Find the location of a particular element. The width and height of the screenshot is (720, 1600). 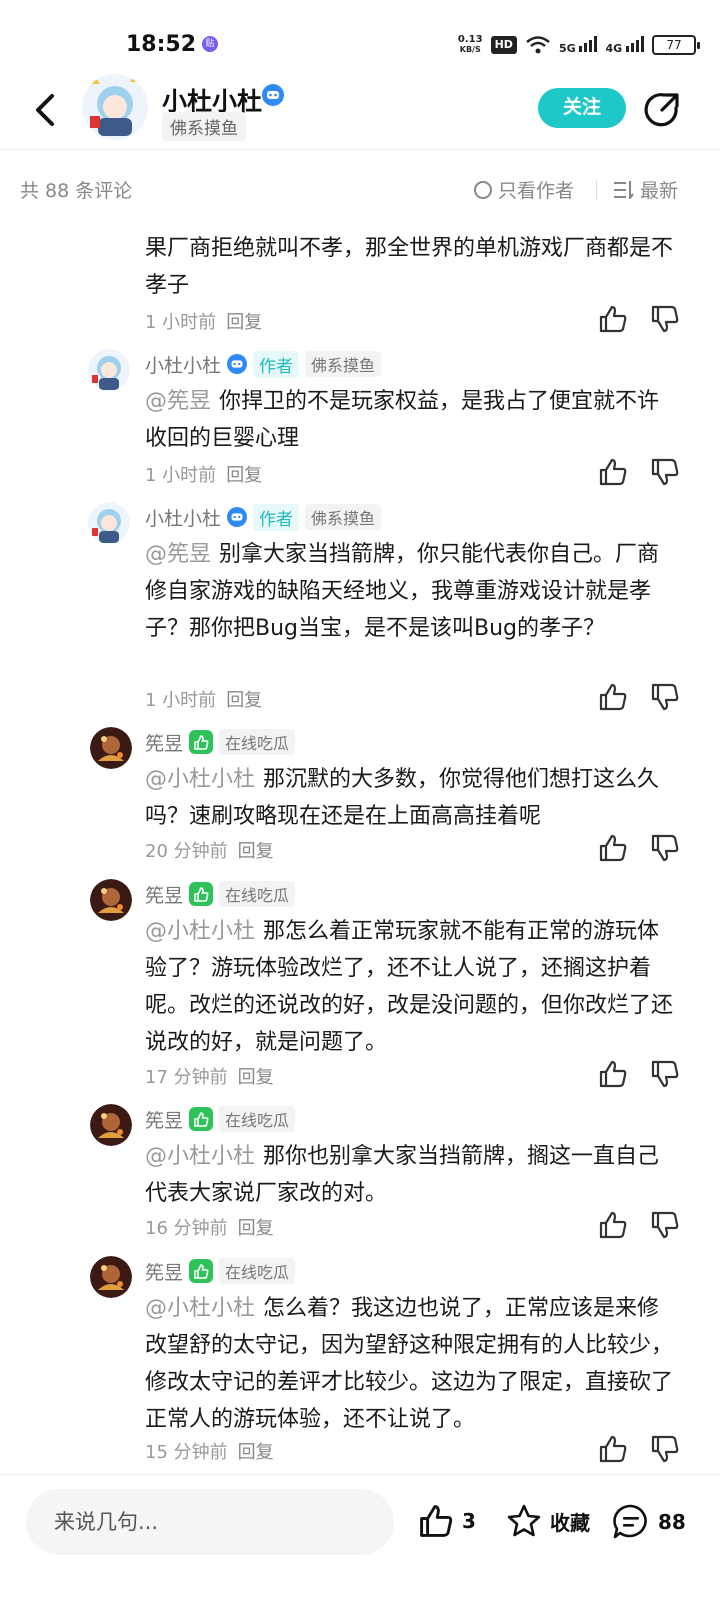

signal-5g-icon: 5G is located at coordinates (578, 45).